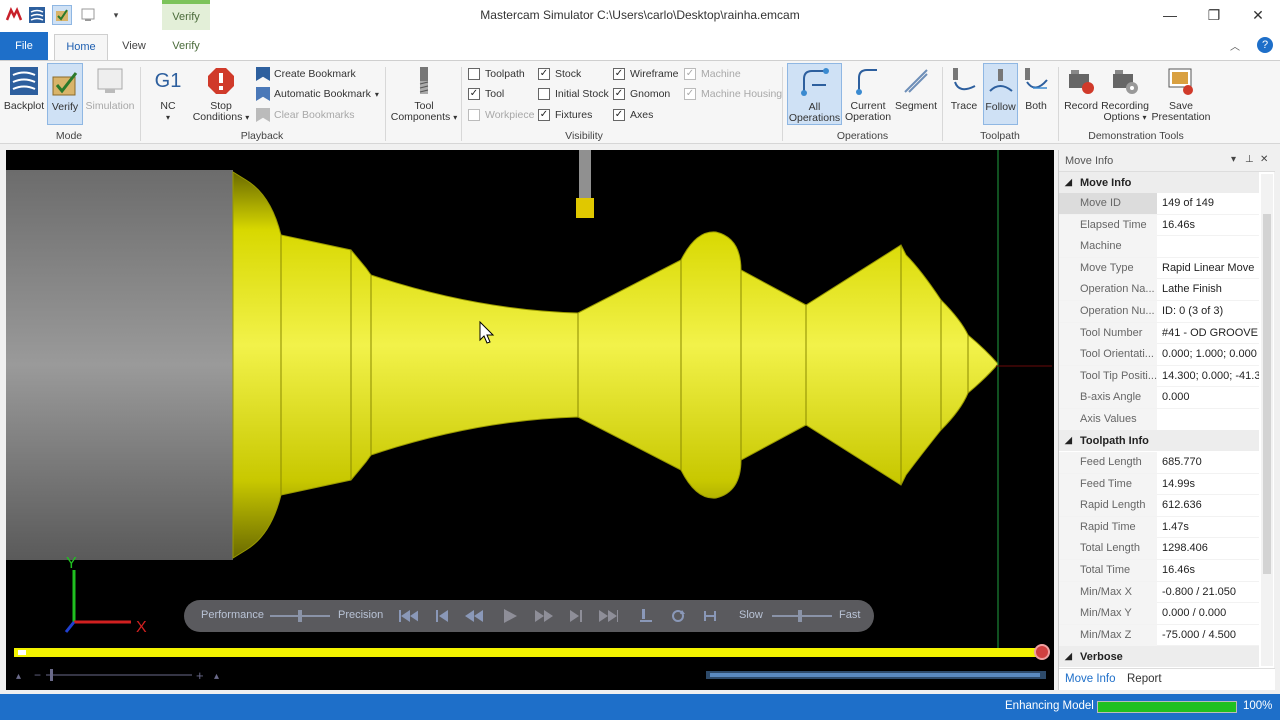  What do you see at coordinates (916, 106) in the screenshot?
I see `segment-label: Segment` at bounding box center [916, 106].